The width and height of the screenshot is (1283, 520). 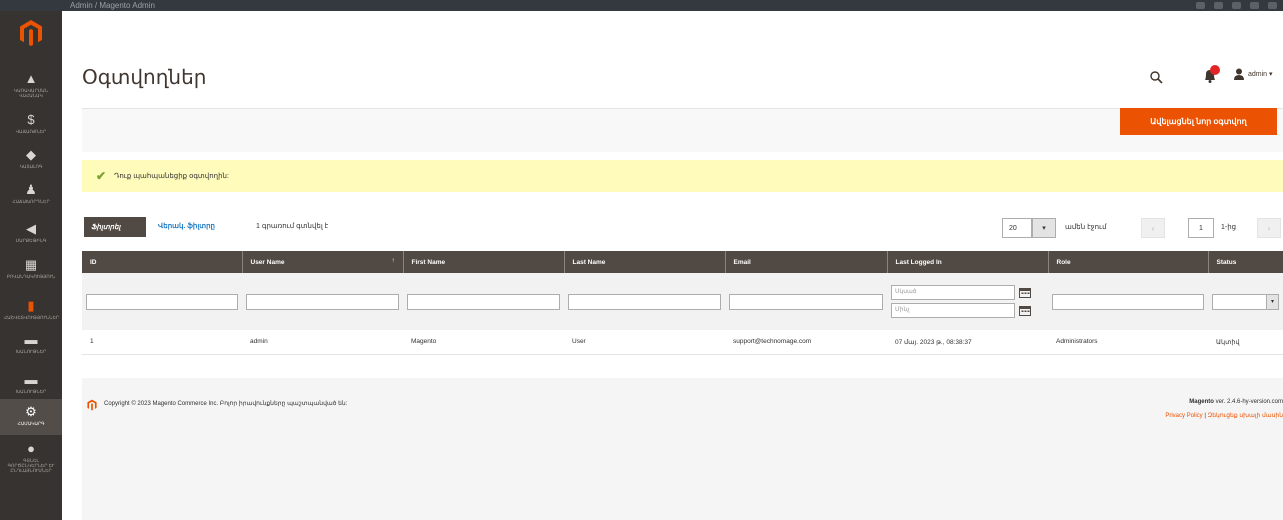 I want to click on reset-filter-link: Վերակ. ֆիլտրը, so click(x=186, y=226).